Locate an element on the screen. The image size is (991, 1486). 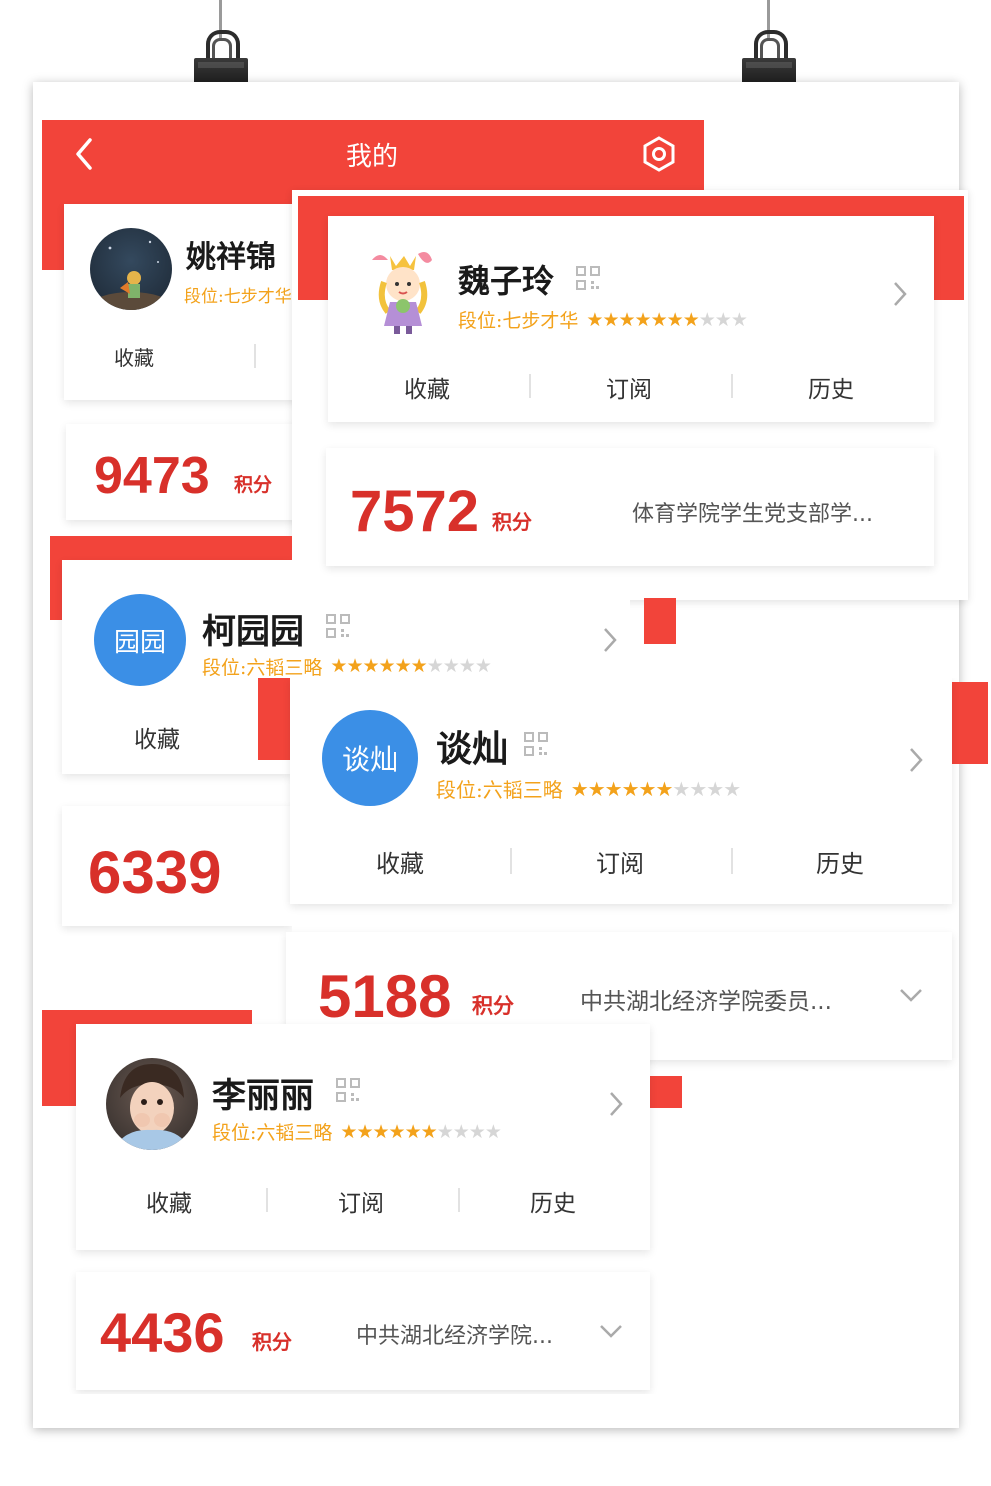
avatar-initials: 园园 is located at coordinates (140, 640).